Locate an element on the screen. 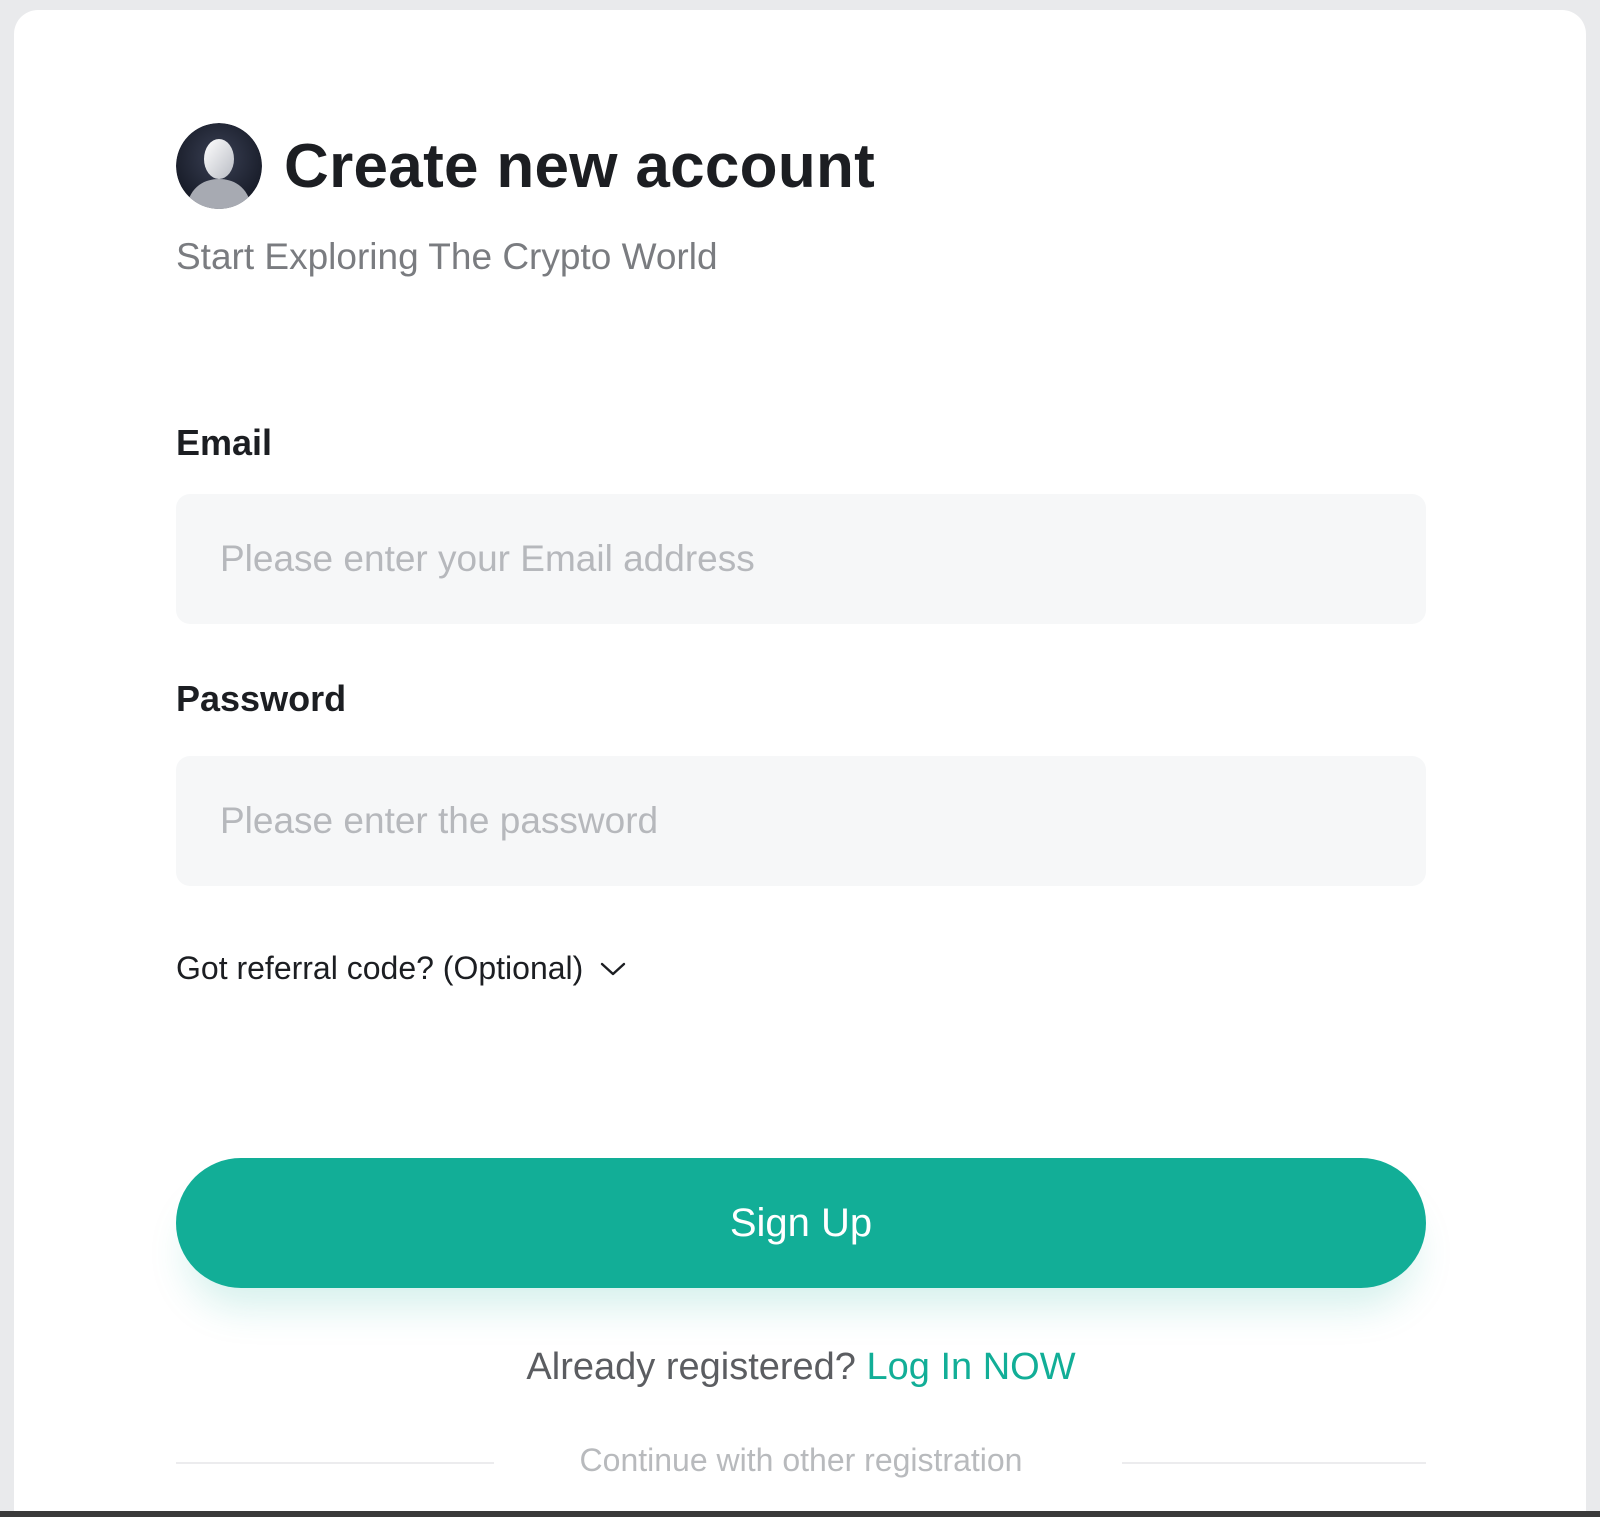 This screenshot has height=1517, width=1600. chevron-down-icon is located at coordinates (613, 969).